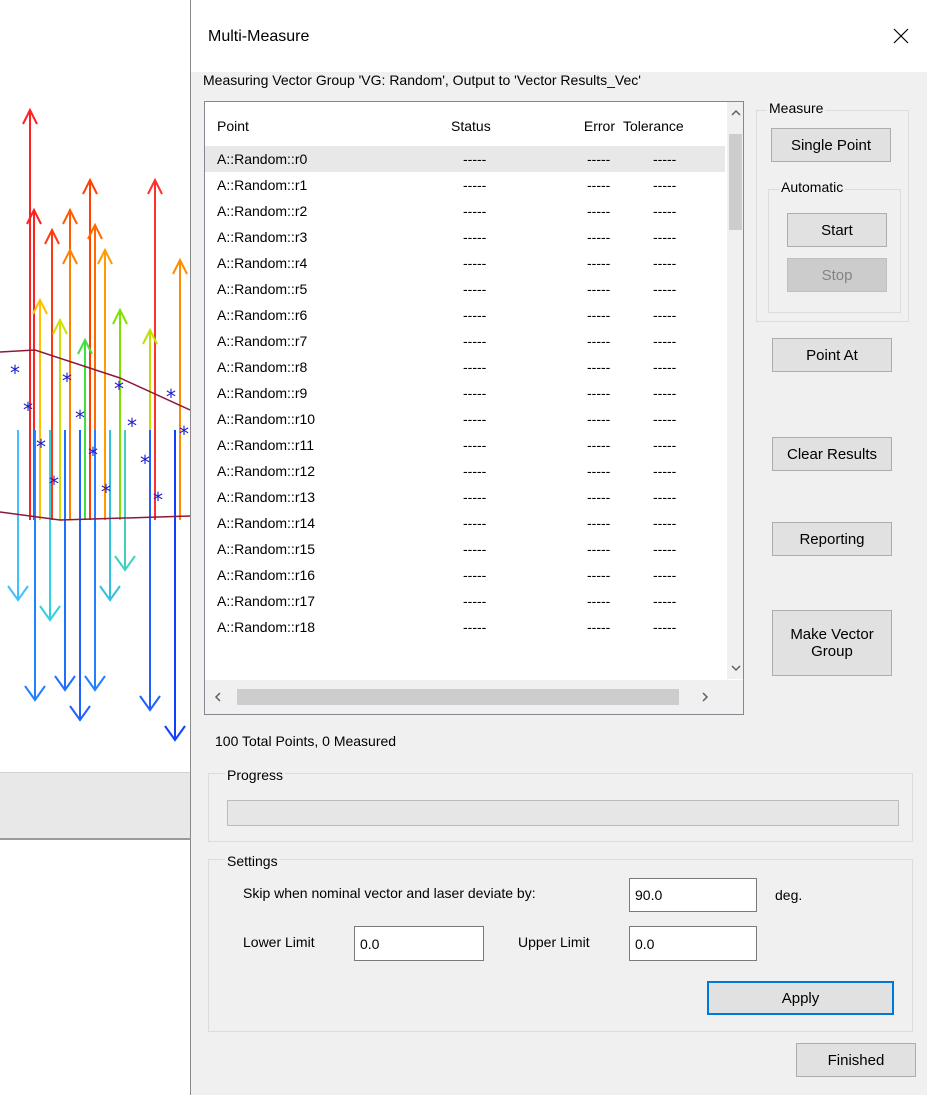 This screenshot has height=1095, width=927. I want to click on title-bar: Multi-Measure, so click(559, 36).